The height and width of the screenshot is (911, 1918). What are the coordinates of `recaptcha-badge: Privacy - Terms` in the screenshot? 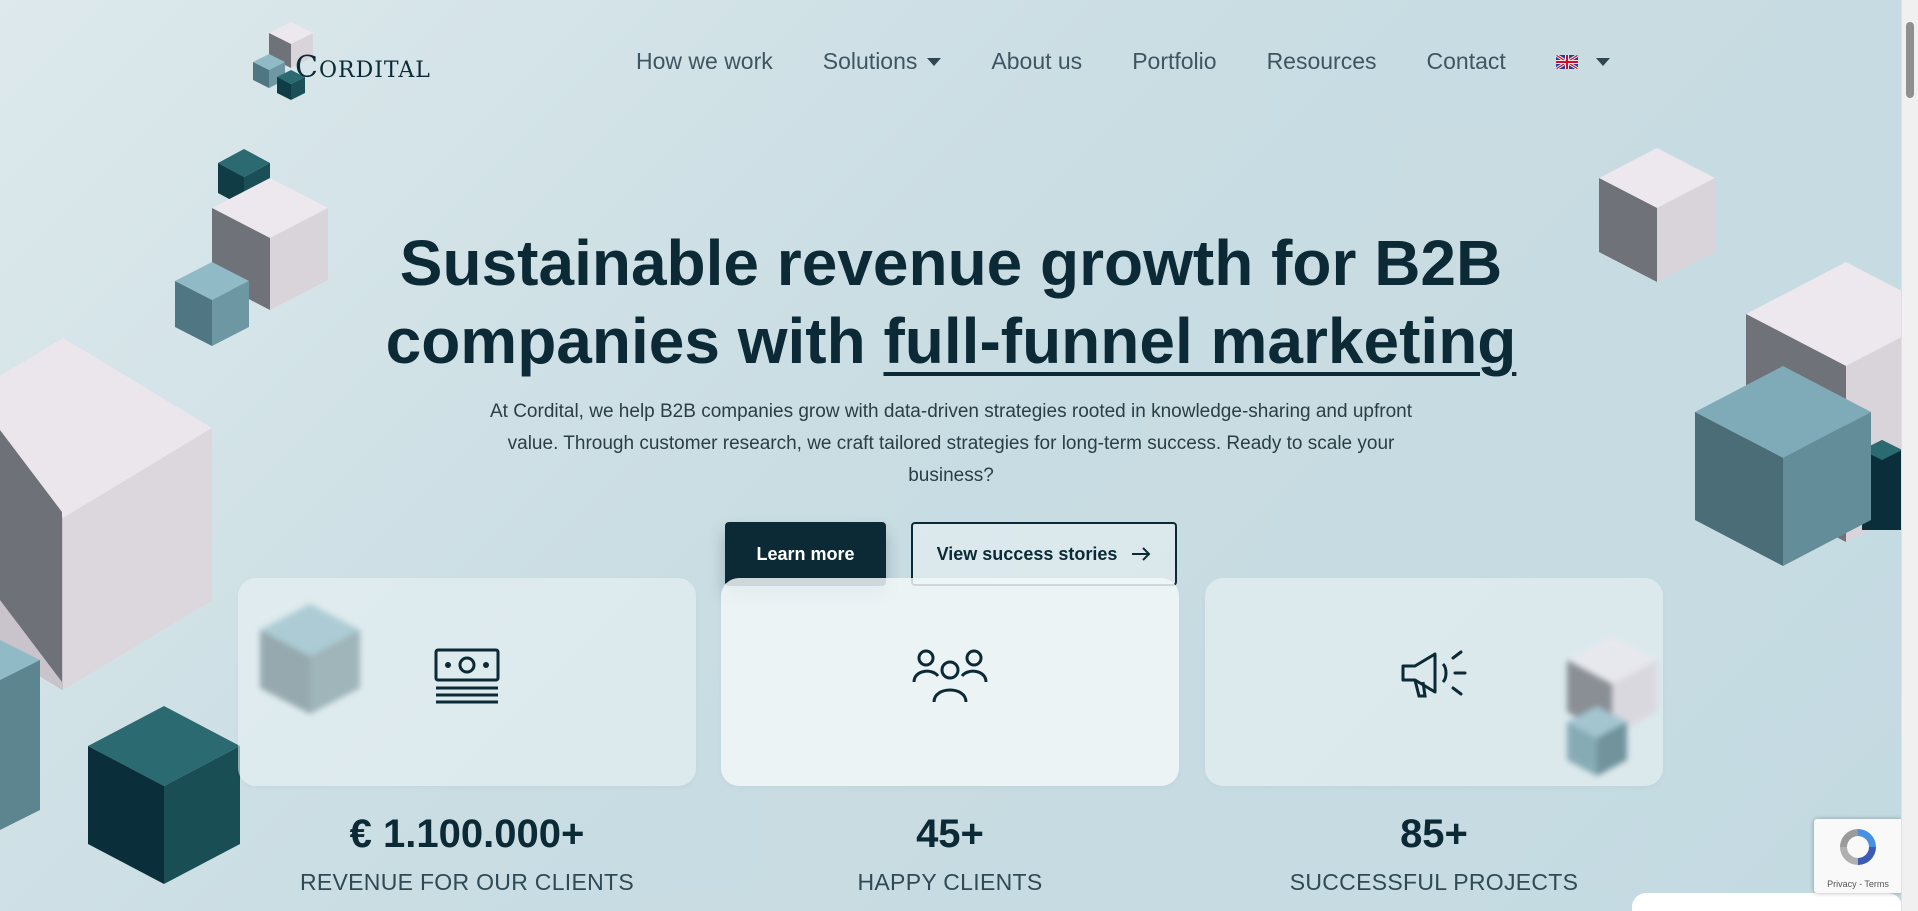 It's located at (1858, 856).